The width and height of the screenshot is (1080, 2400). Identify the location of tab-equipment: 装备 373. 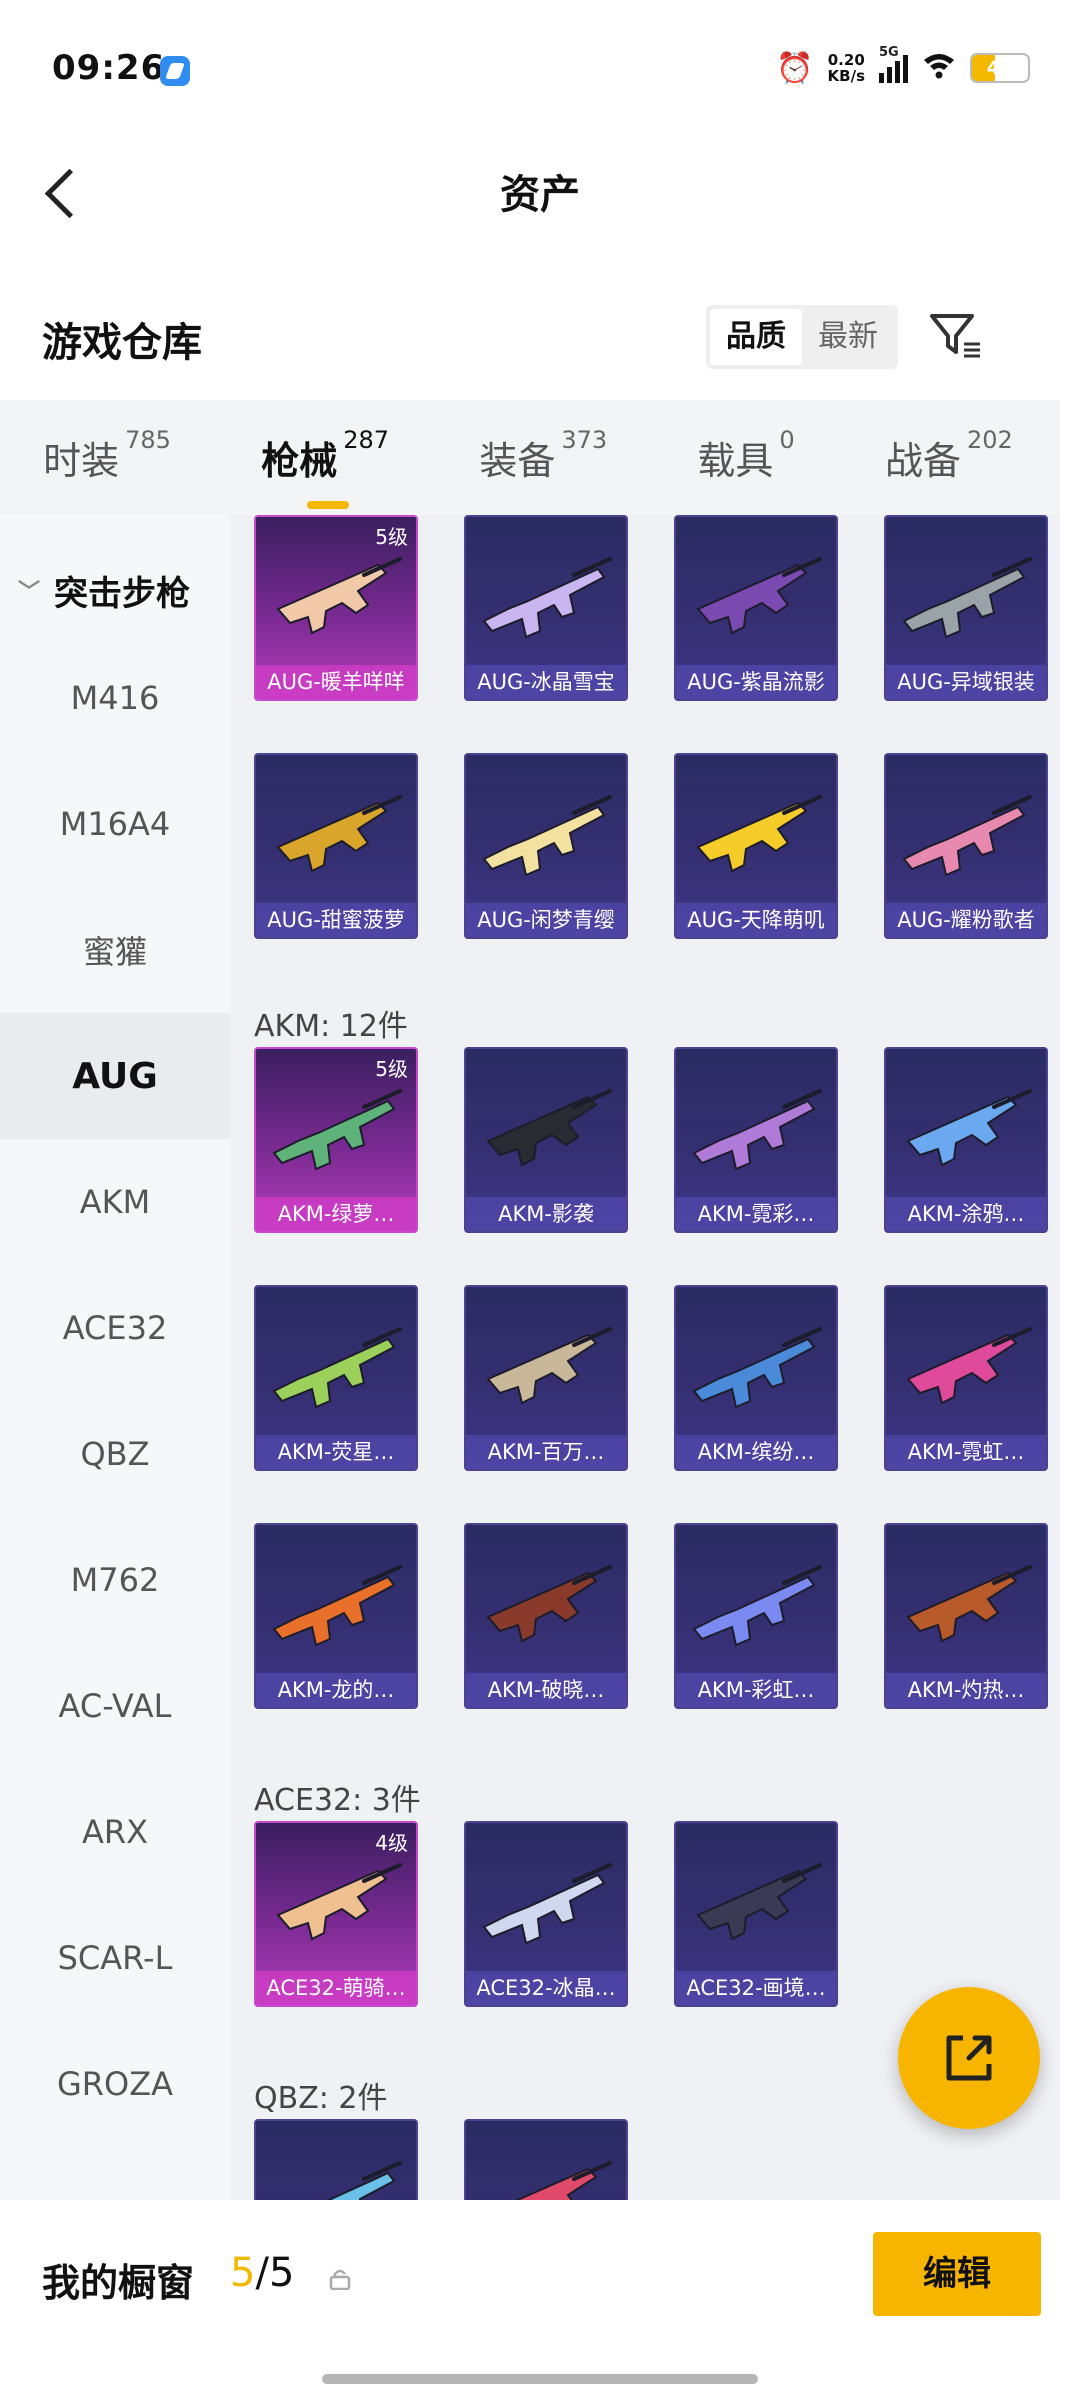
(545, 455).